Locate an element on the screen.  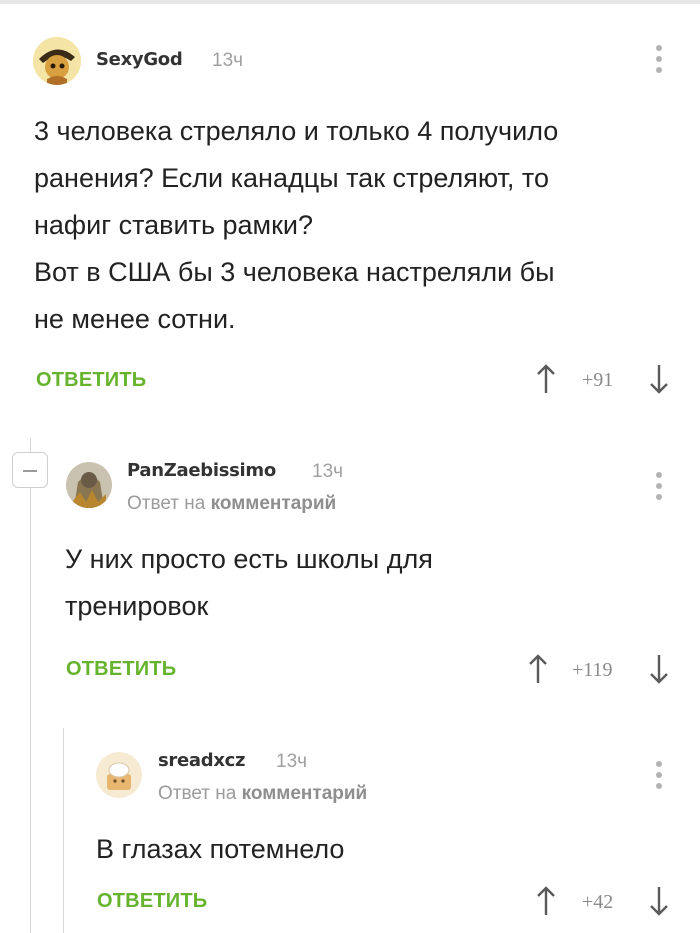
collapse-icon is located at coordinates (30, 470).